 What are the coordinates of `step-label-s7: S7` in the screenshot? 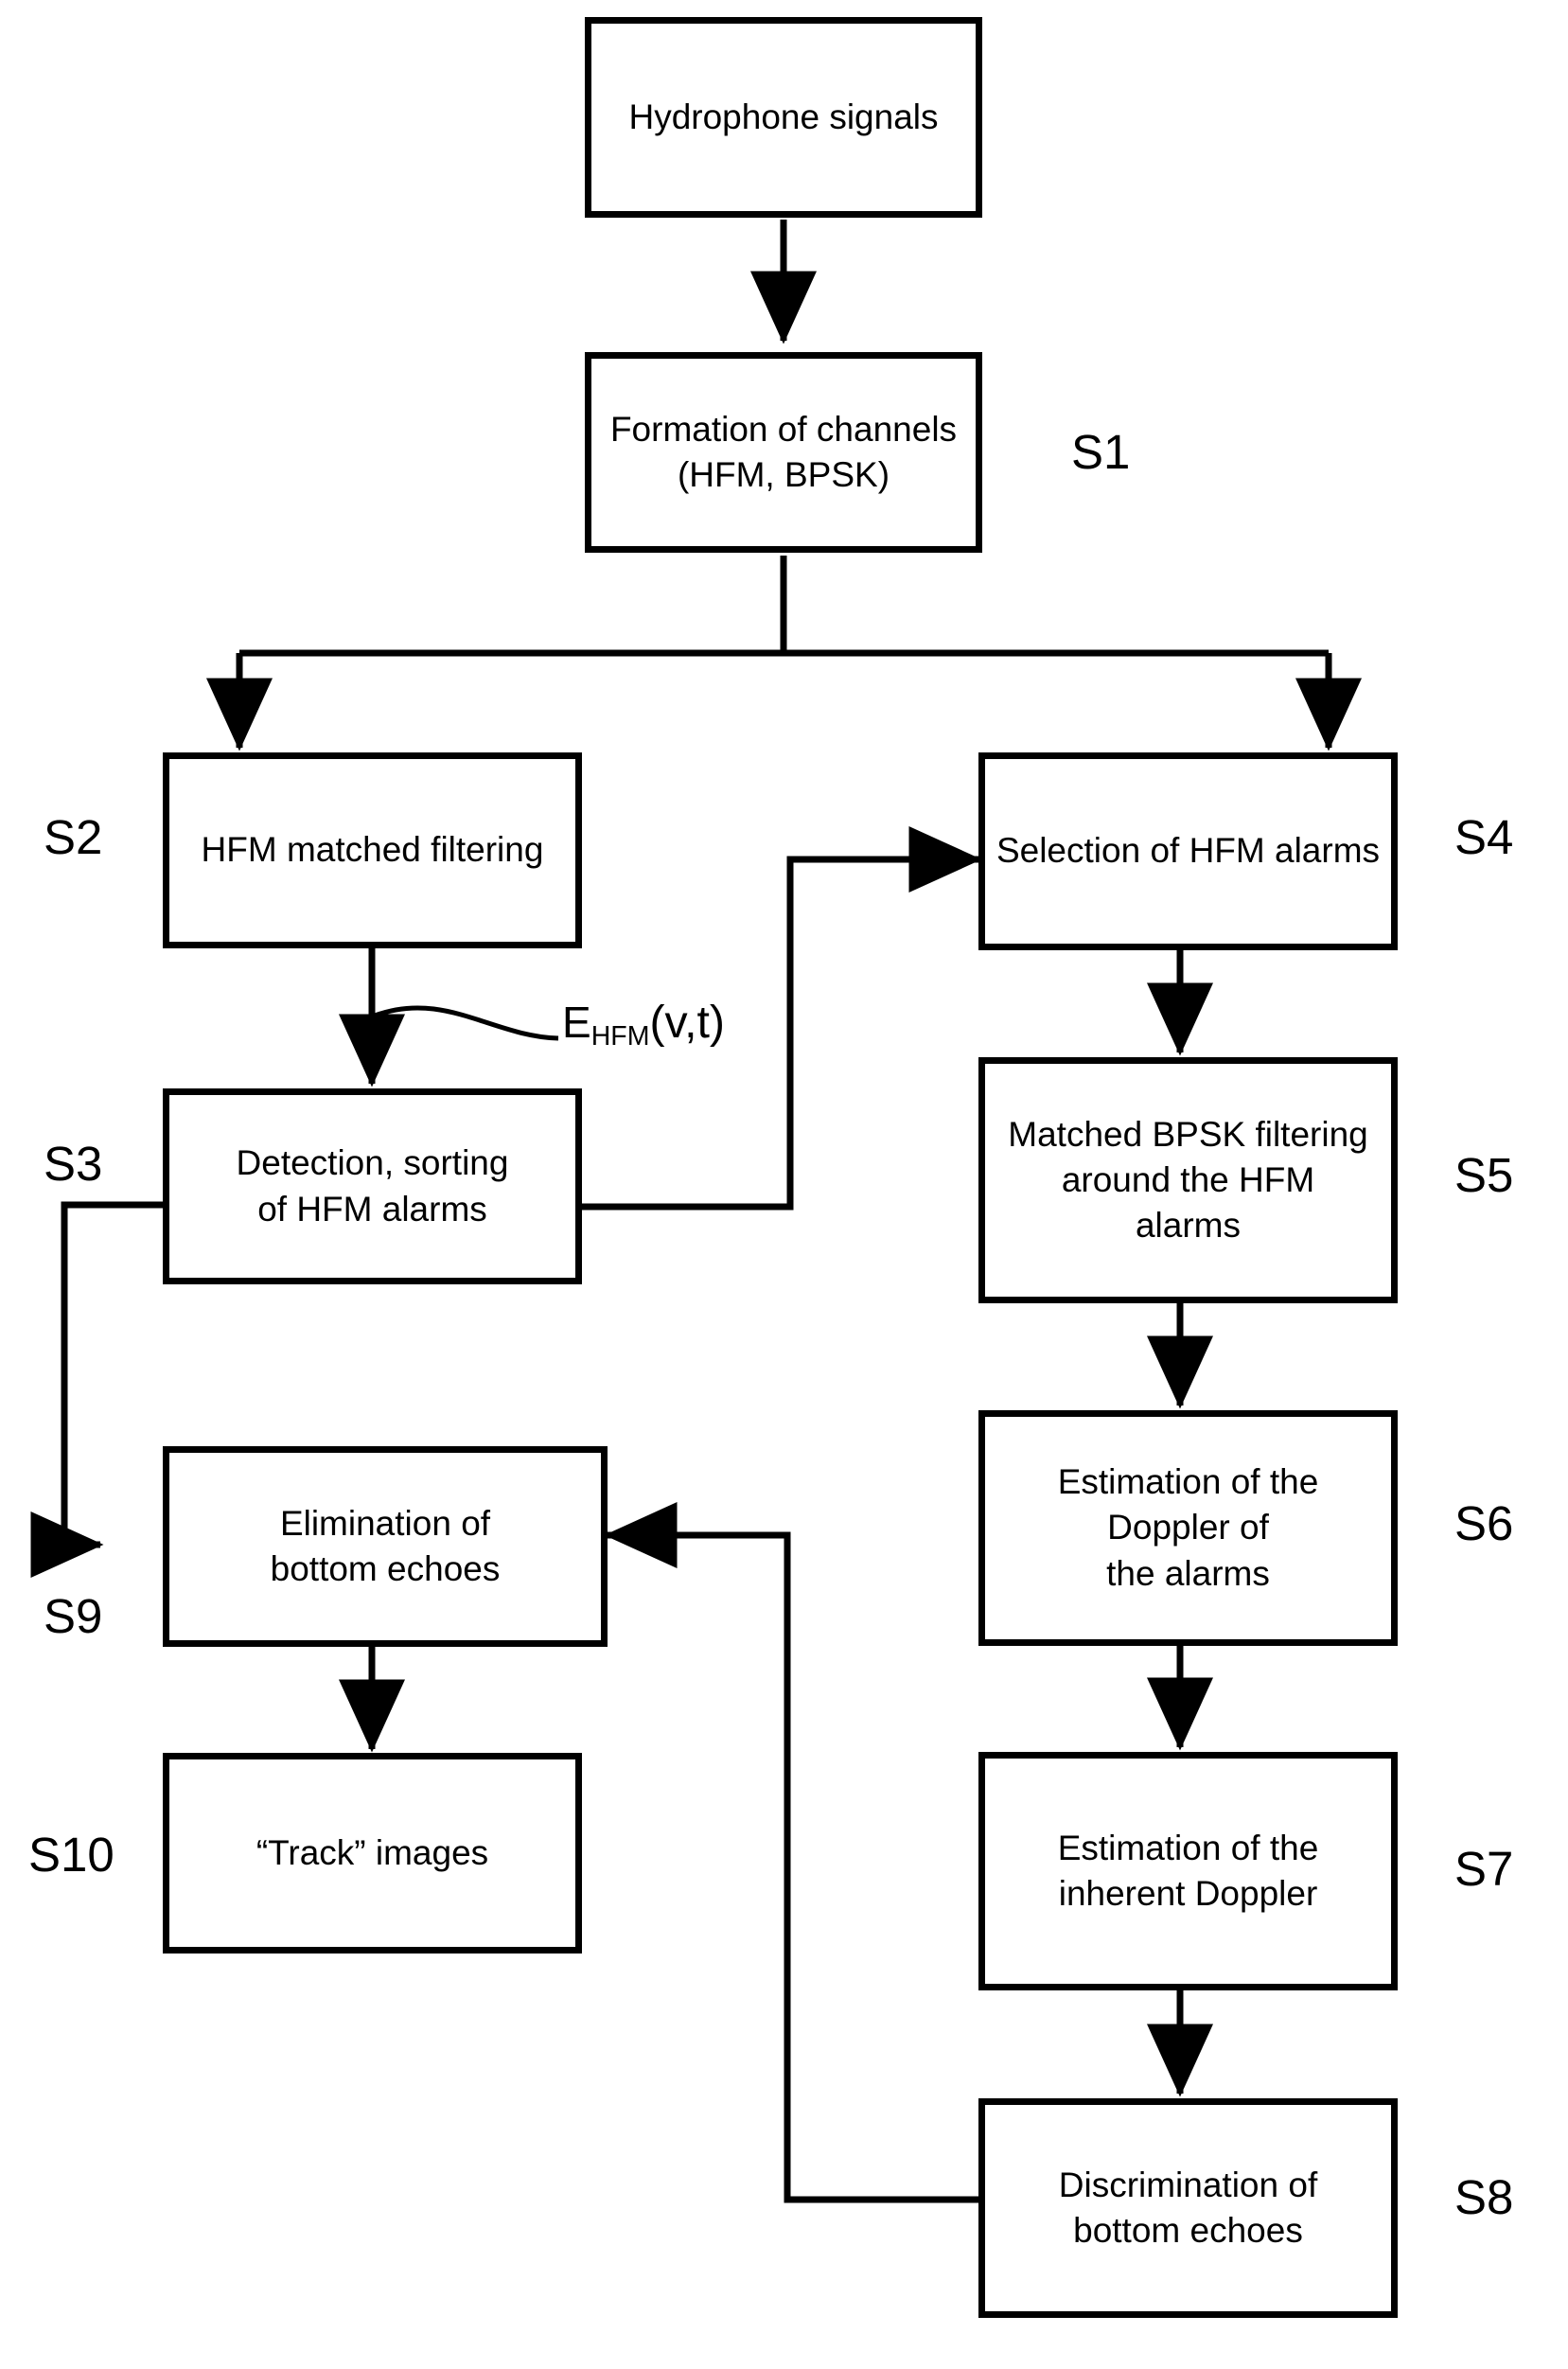 It's located at (1484, 1869).